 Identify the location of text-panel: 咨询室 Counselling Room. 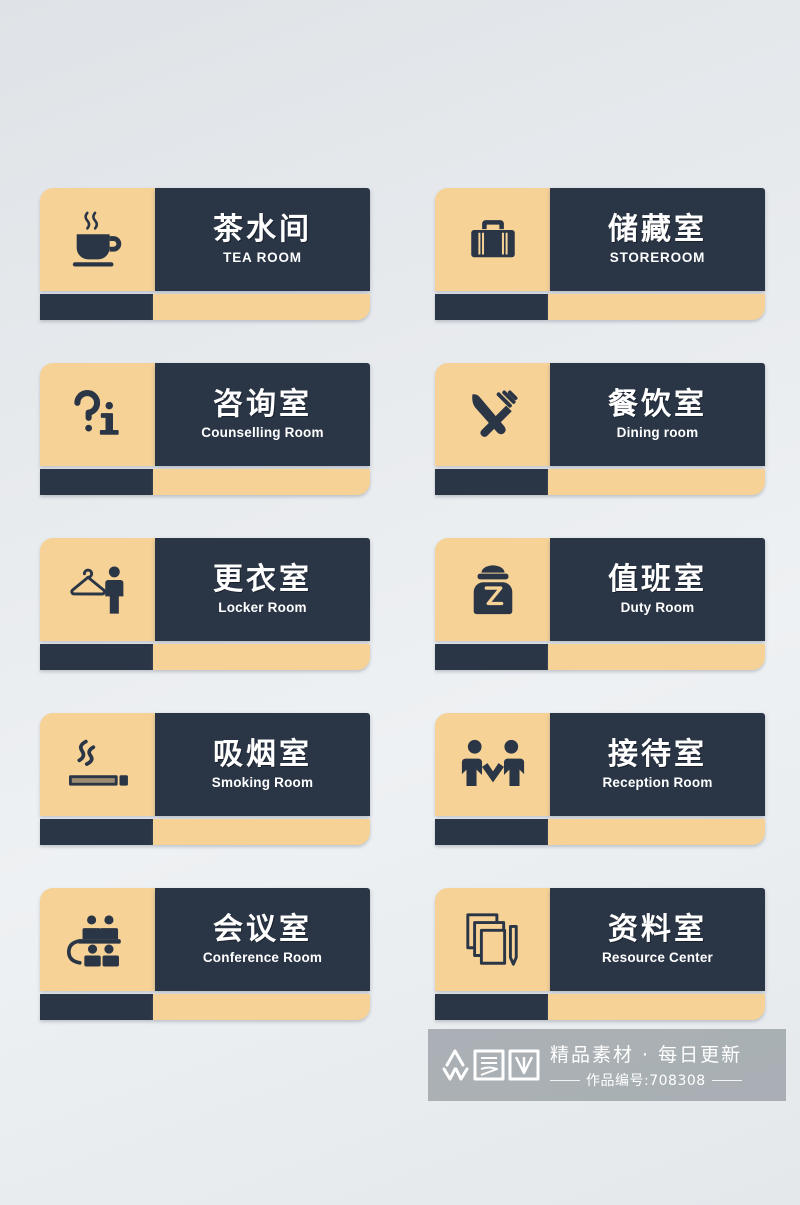
(262, 414).